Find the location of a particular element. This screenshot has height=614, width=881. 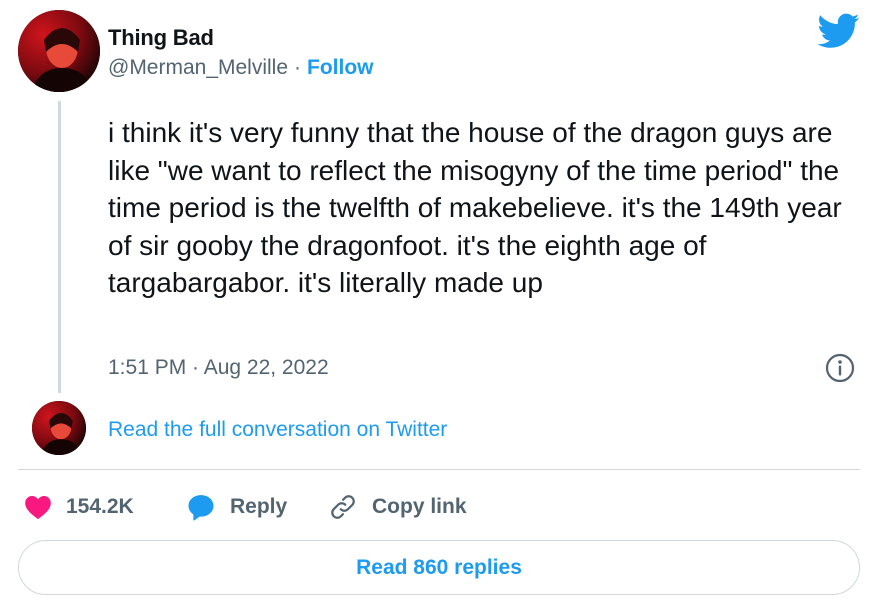

reply-button: Reply is located at coordinates (236, 507).